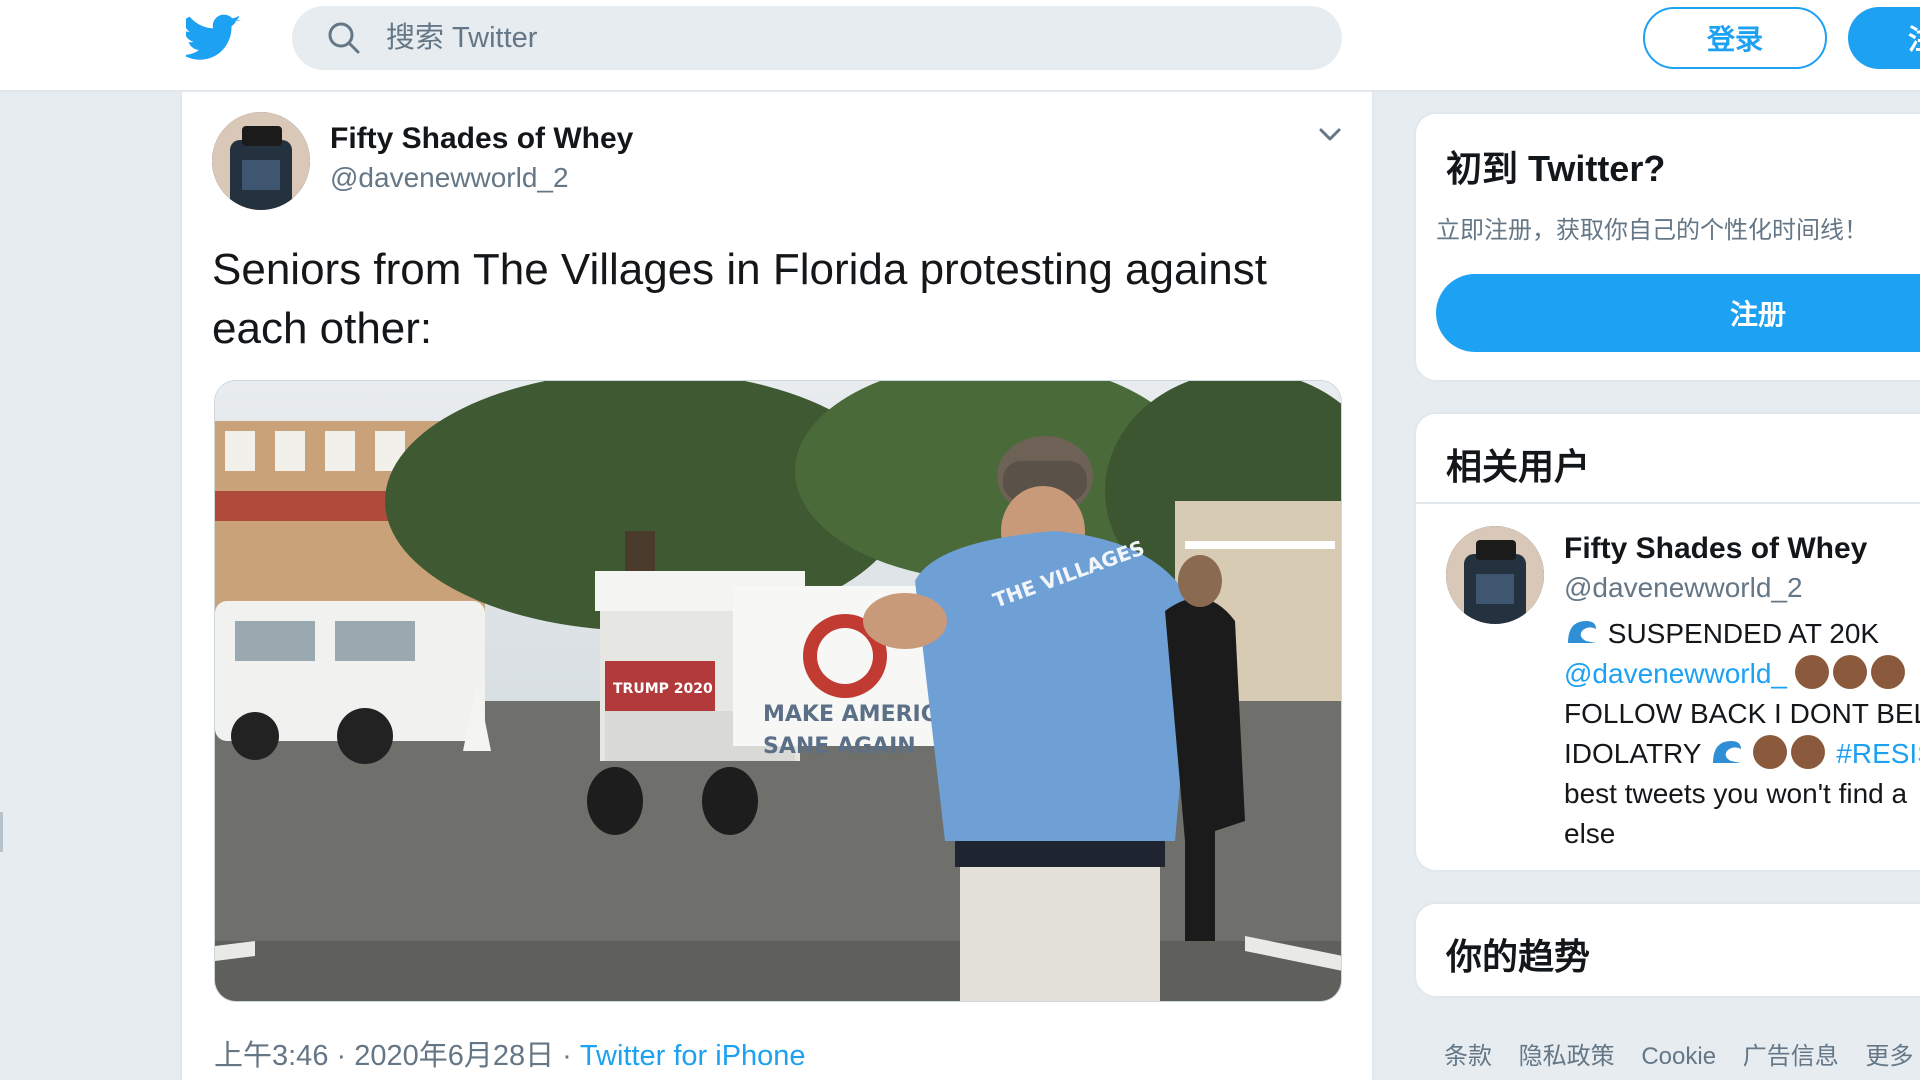 This screenshot has height=1080, width=1920. What do you see at coordinates (1632, 753) in the screenshot?
I see `bio-text: IDOLATRY` at bounding box center [1632, 753].